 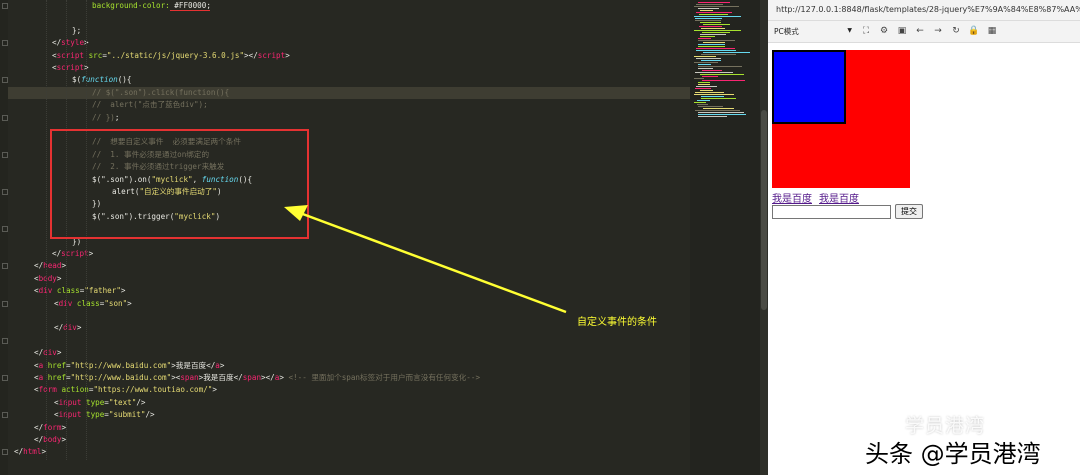 What do you see at coordinates (425, 259) in the screenshot?
I see `annotation-arrow-icon` at bounding box center [425, 259].